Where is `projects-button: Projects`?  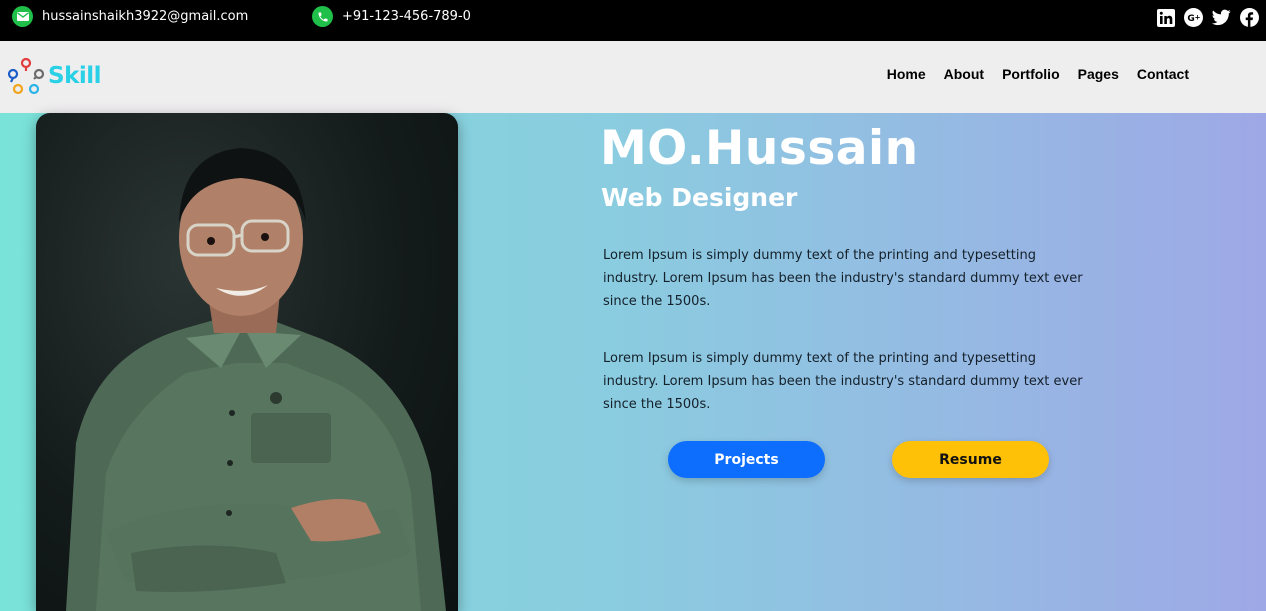
projects-button: Projects is located at coordinates (746, 459).